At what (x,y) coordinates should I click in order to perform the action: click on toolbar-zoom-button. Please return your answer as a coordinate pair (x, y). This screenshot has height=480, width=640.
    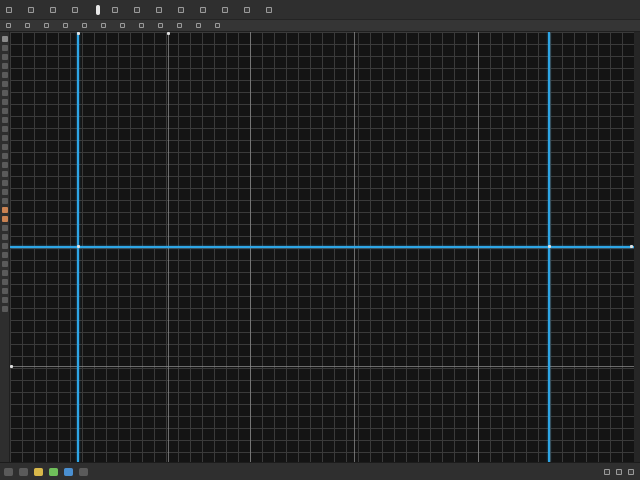
    Looking at the image, I should click on (104, 25).